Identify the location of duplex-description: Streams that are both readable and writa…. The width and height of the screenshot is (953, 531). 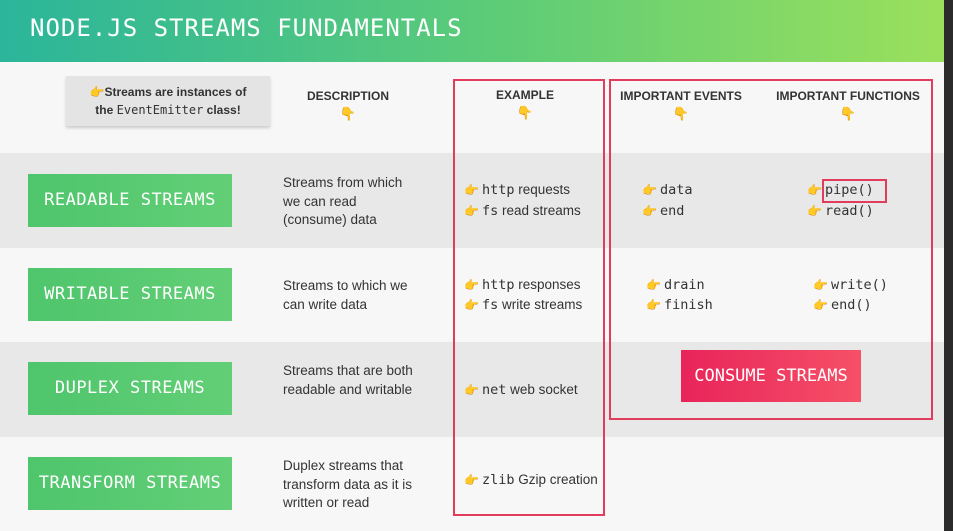
(348, 380).